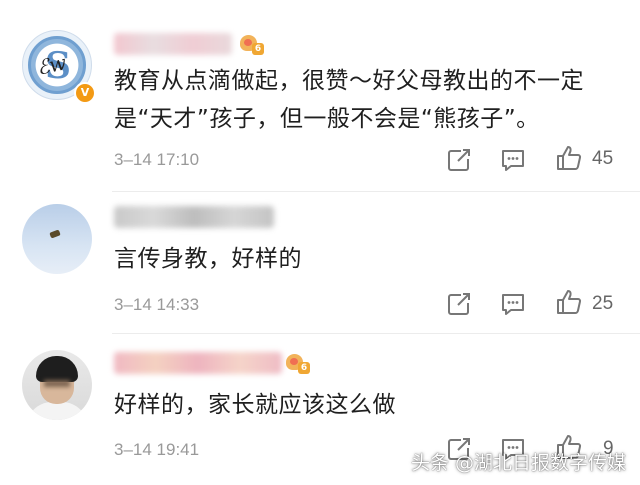 Image resolution: width=640 pixels, height=485 pixels. Describe the element at coordinates (57, 411) in the screenshot. I see `avatar-shirt` at that location.